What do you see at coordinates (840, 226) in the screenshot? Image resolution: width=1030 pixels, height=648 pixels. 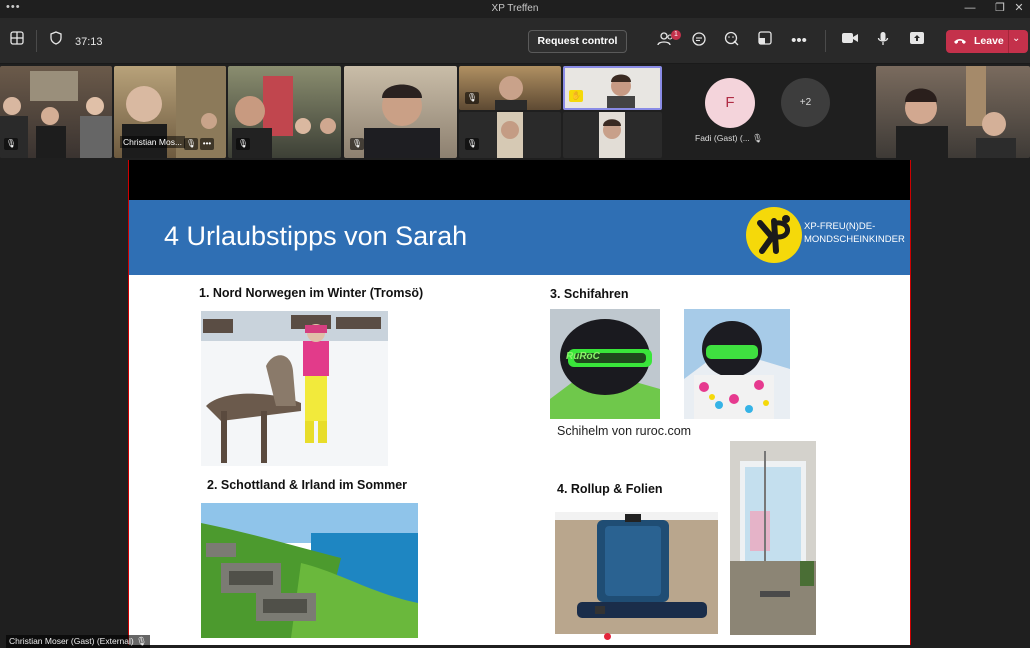 I see `logo-text-line: XP-FREU(N)DE-` at bounding box center [840, 226].